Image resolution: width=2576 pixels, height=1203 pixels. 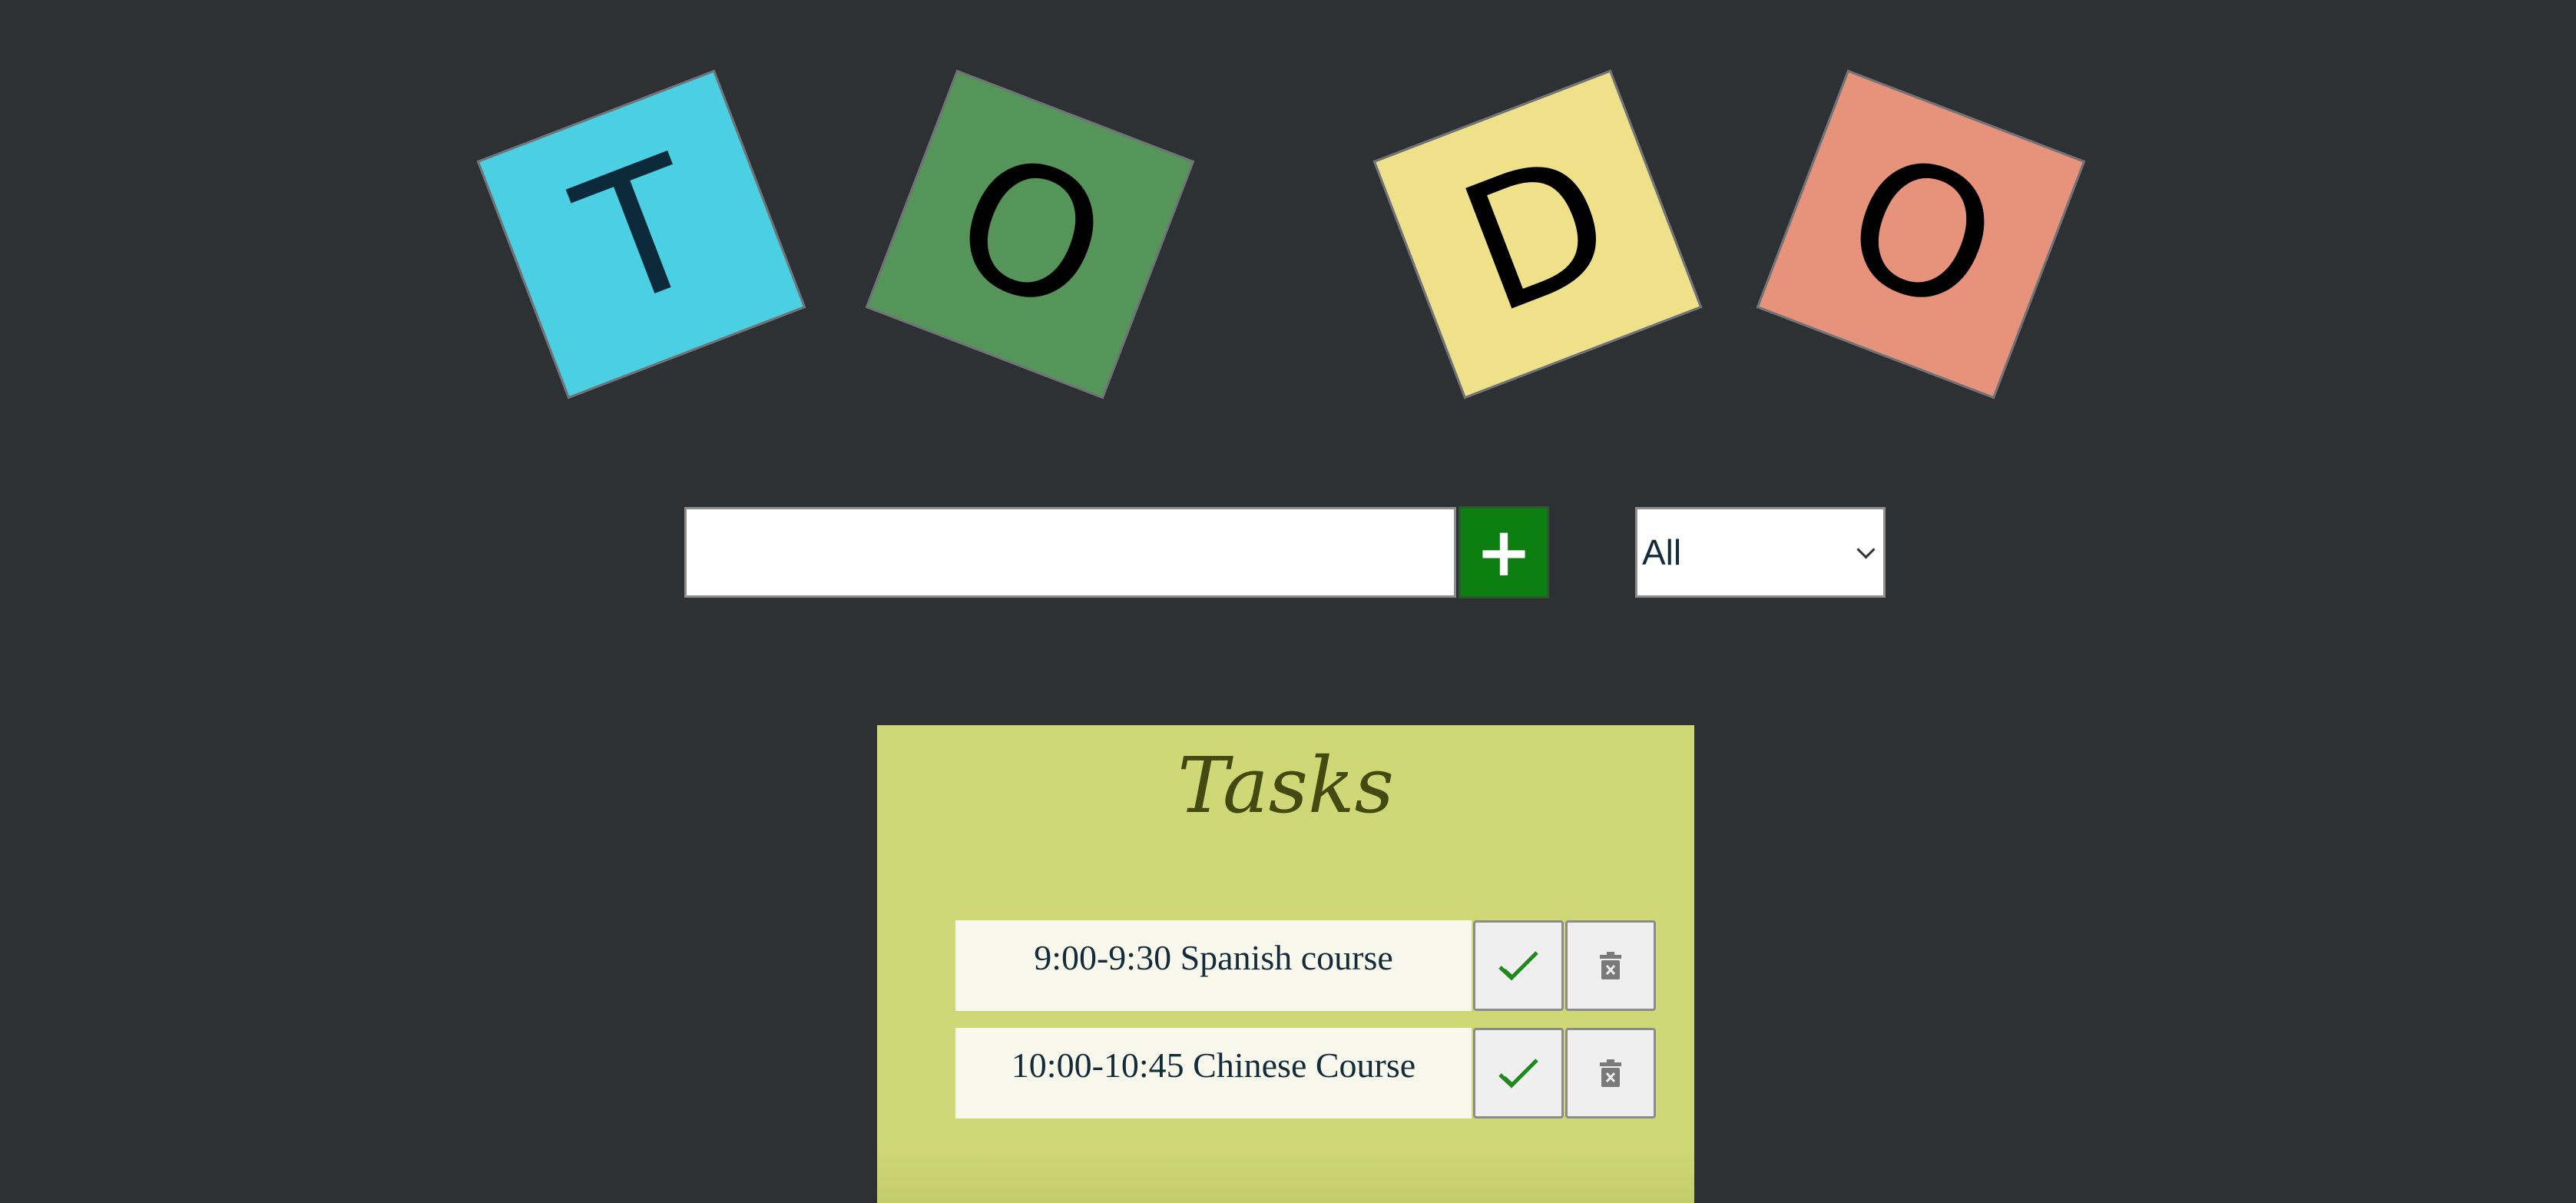 I want to click on task-text: 9:00-9:30 Spanish course, so click(x=1213, y=966).